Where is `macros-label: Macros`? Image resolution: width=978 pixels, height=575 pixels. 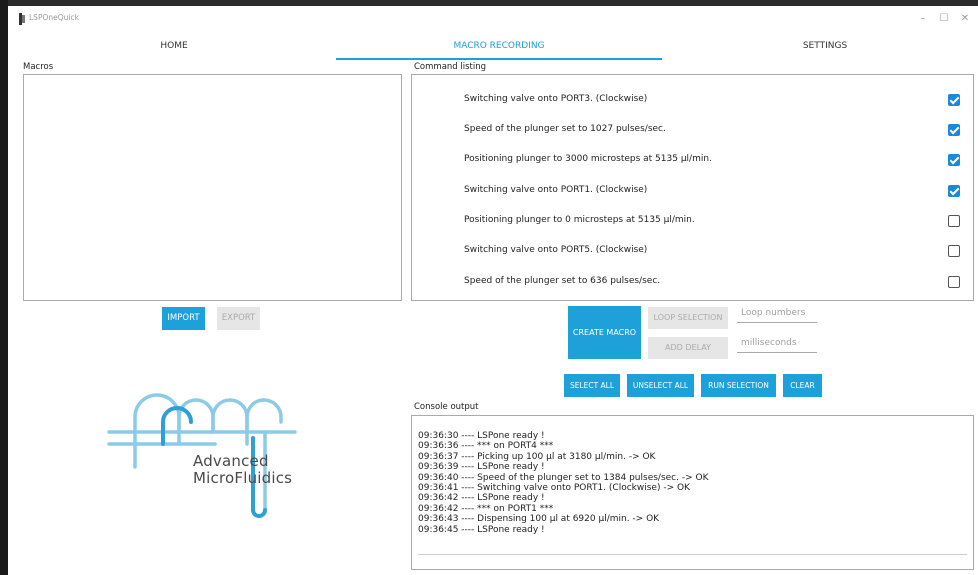
macros-label: Macros is located at coordinates (38, 67).